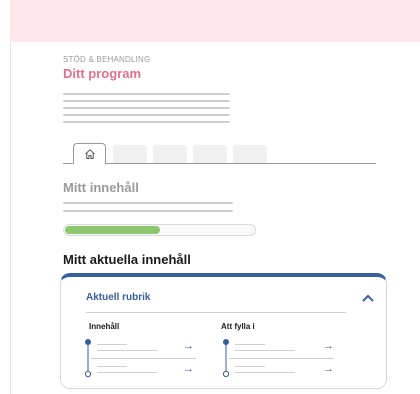 The width and height of the screenshot is (420, 394). I want to click on tab-bar-baseline, so click(219, 163).